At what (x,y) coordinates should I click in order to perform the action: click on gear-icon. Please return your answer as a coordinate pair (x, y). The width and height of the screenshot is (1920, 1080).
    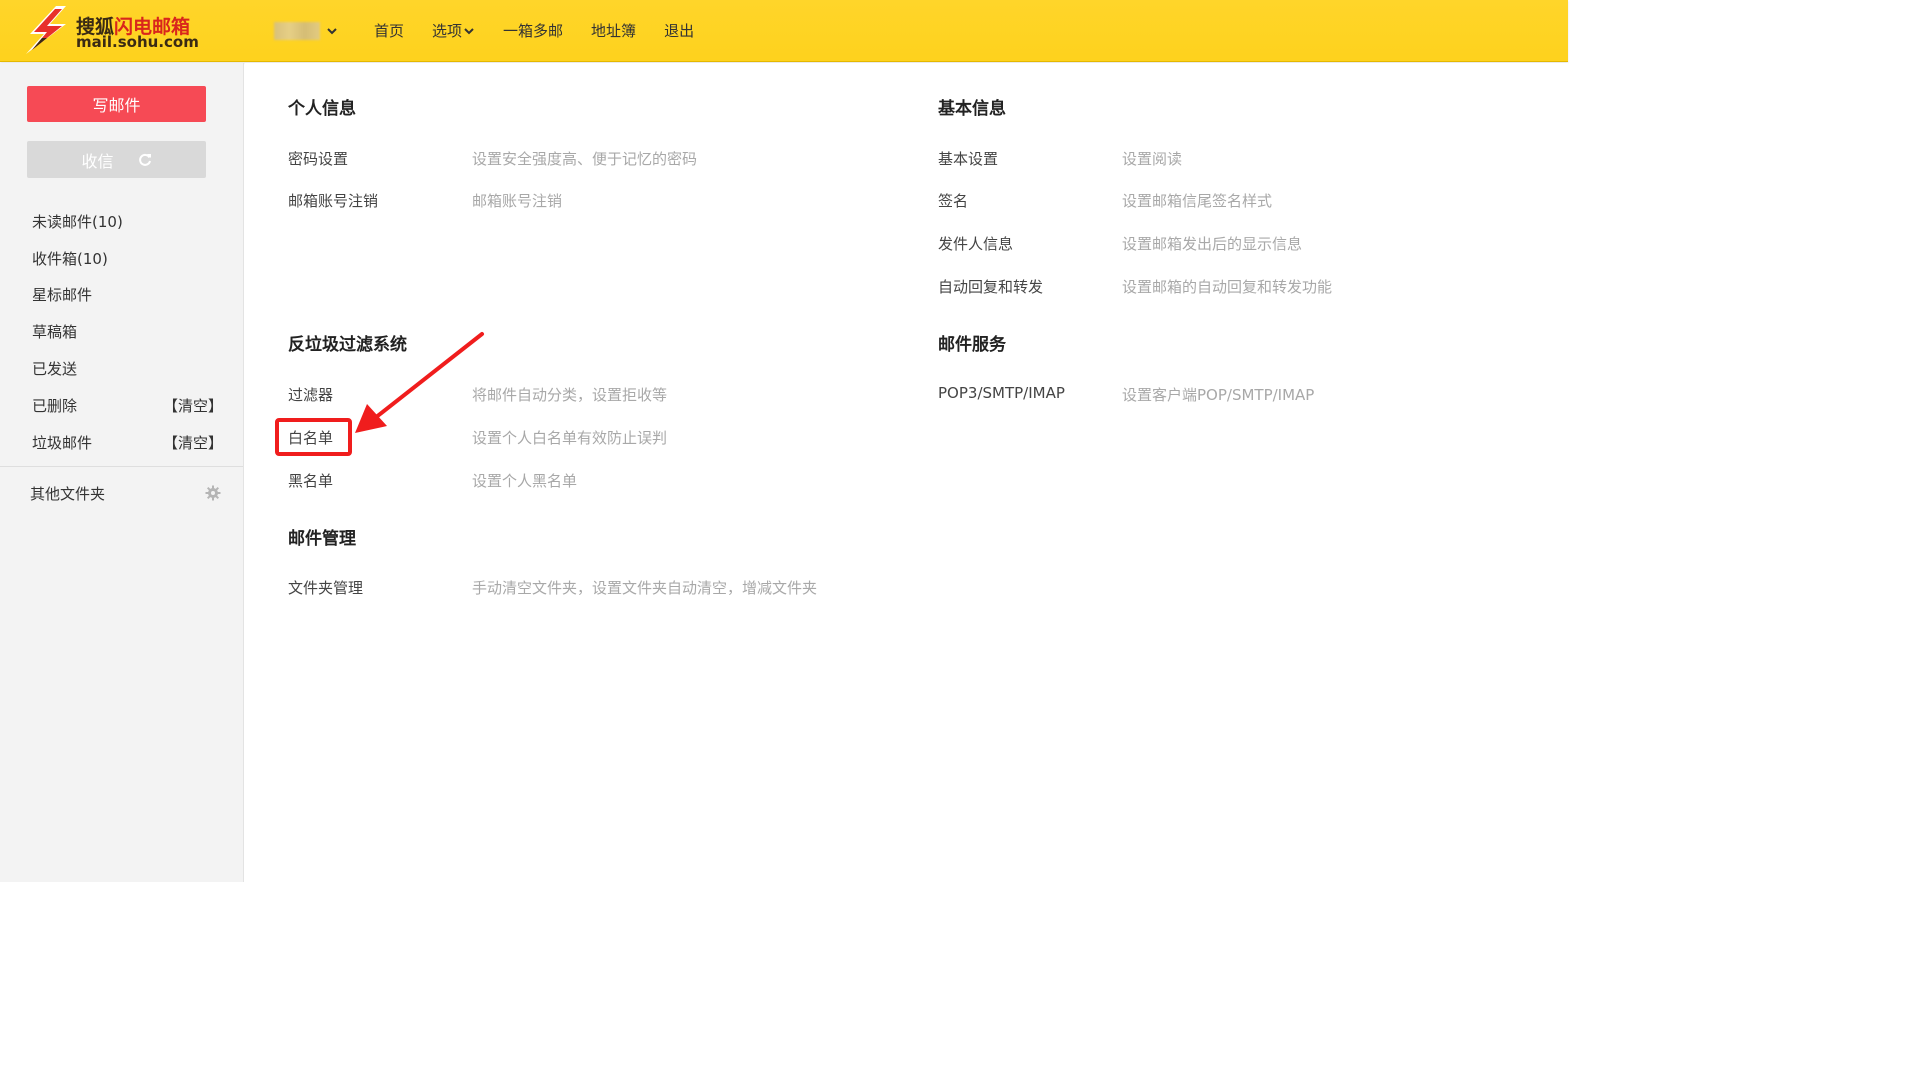
    Looking at the image, I should click on (213, 493).